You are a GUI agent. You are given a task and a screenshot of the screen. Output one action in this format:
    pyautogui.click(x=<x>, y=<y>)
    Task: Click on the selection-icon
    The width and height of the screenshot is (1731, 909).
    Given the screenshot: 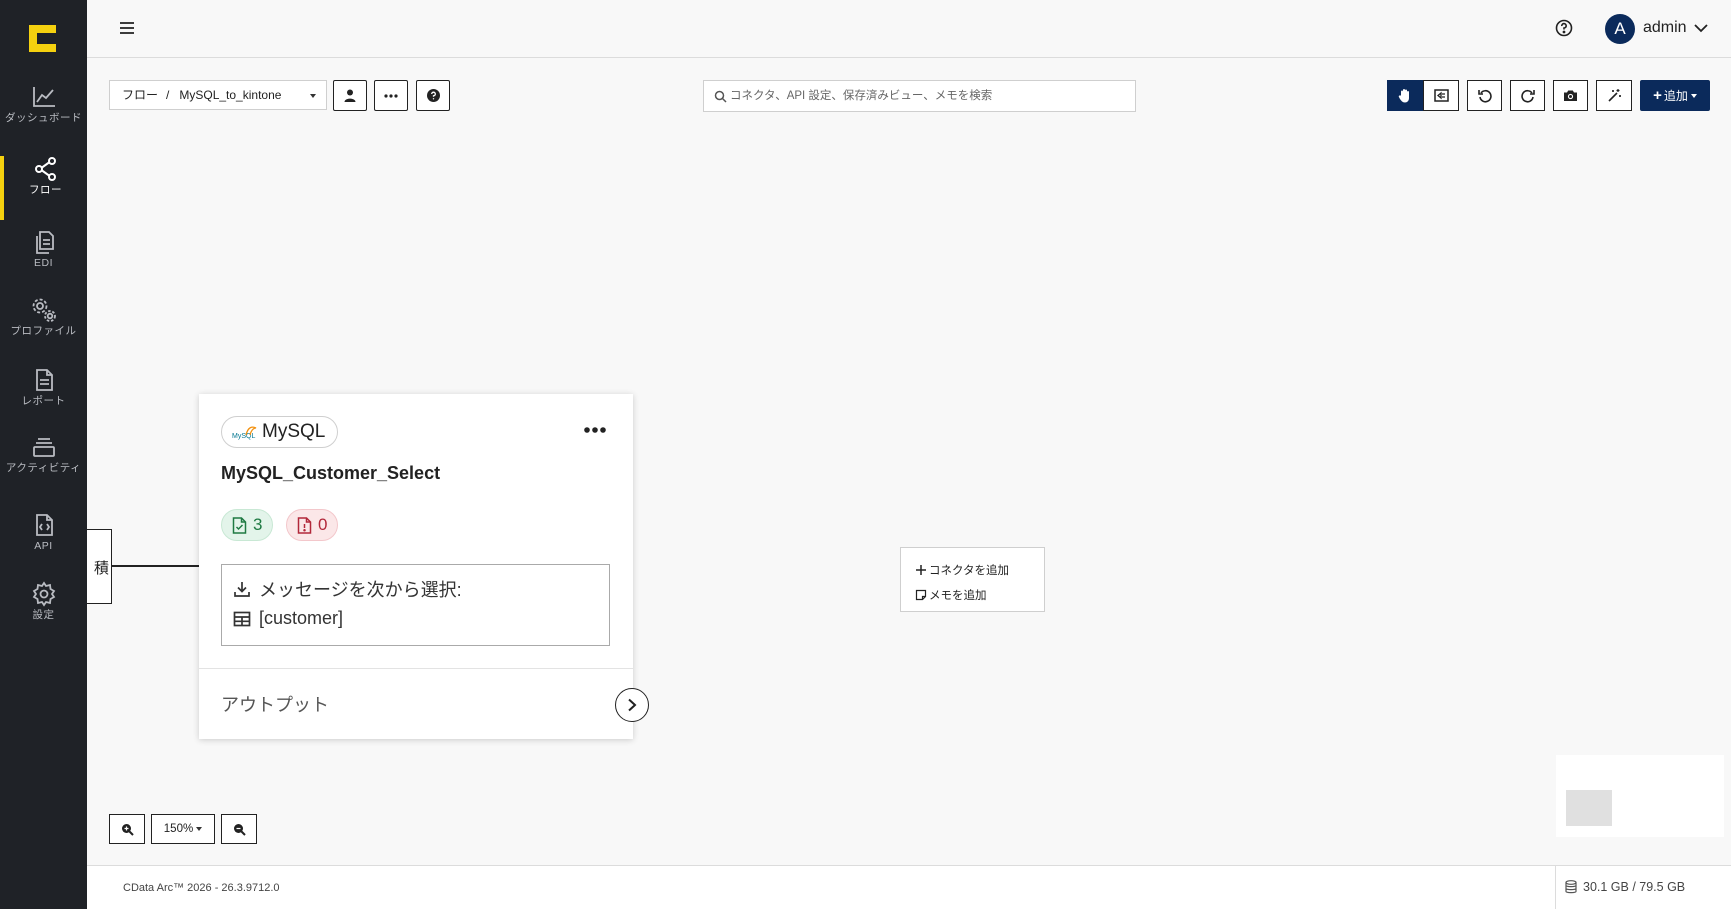 What is the action you would take?
    pyautogui.click(x=1441, y=95)
    